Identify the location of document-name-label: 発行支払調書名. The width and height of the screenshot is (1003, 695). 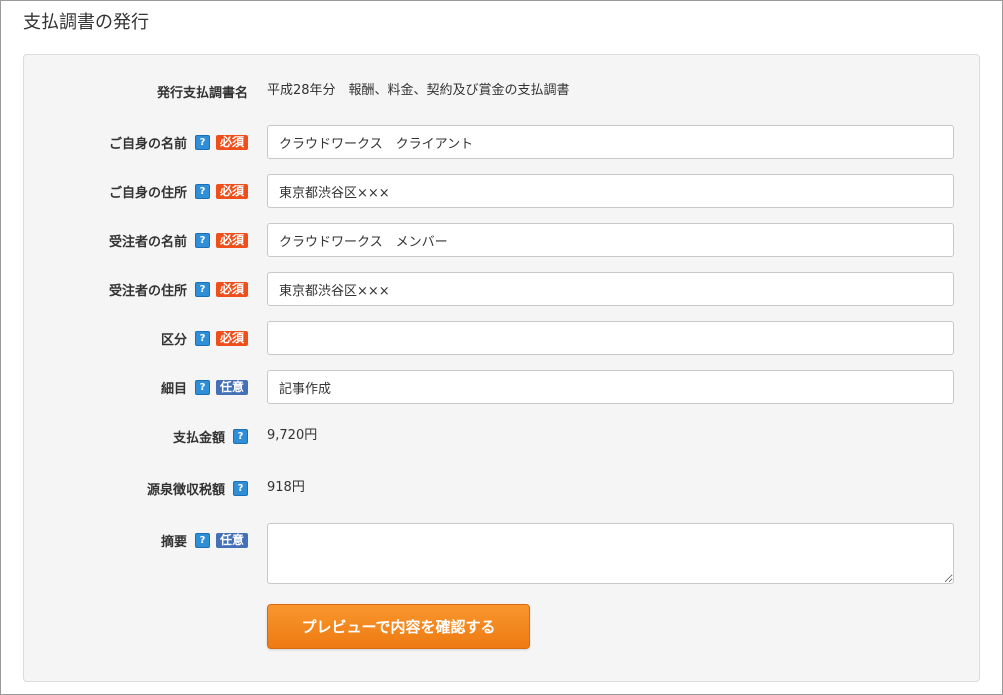
(202, 93).